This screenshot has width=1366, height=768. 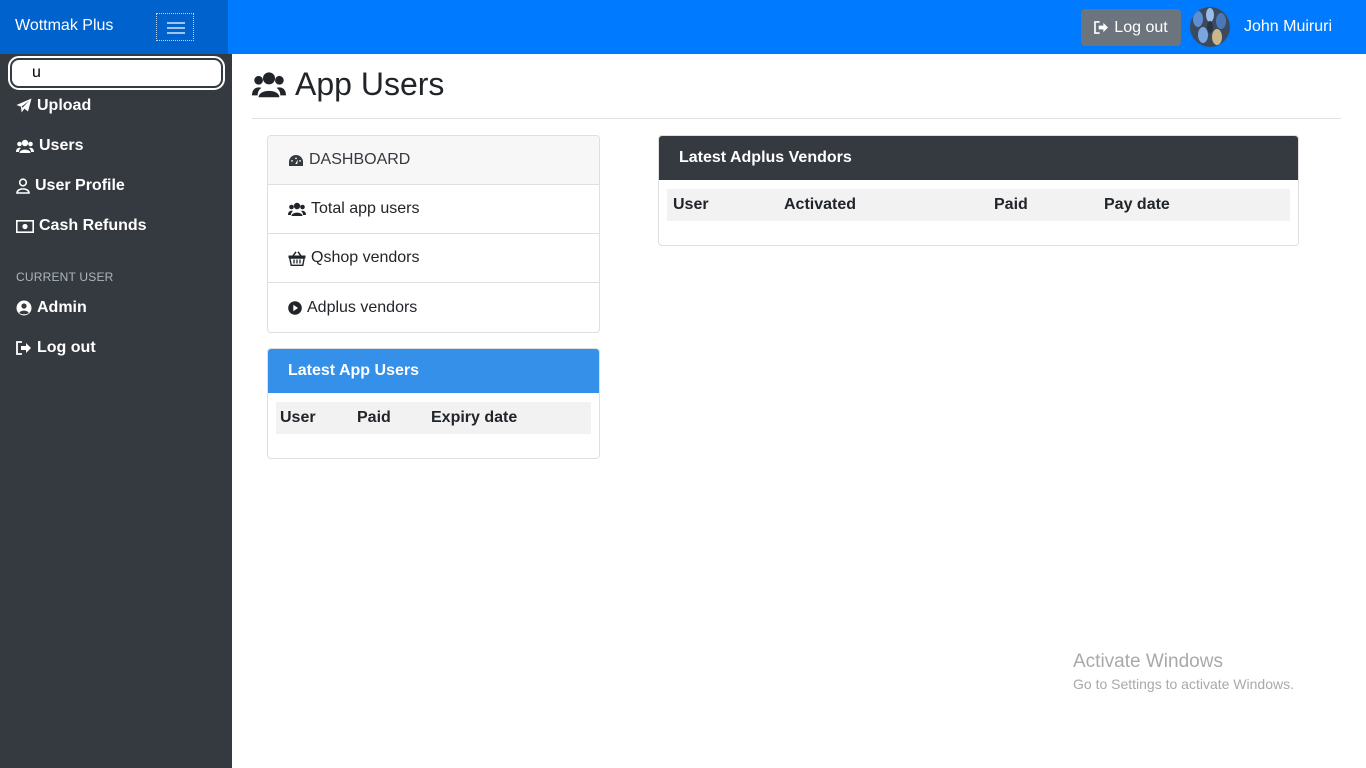 What do you see at coordinates (1210, 27) in the screenshot?
I see `avatar` at bounding box center [1210, 27].